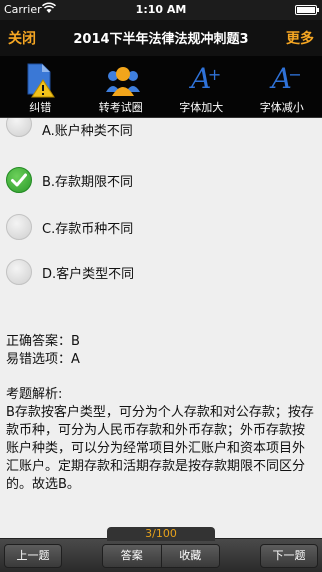 The height and width of the screenshot is (572, 322). Describe the element at coordinates (43, 341) in the screenshot. I see `correct-answer: 正确答案：B` at that location.